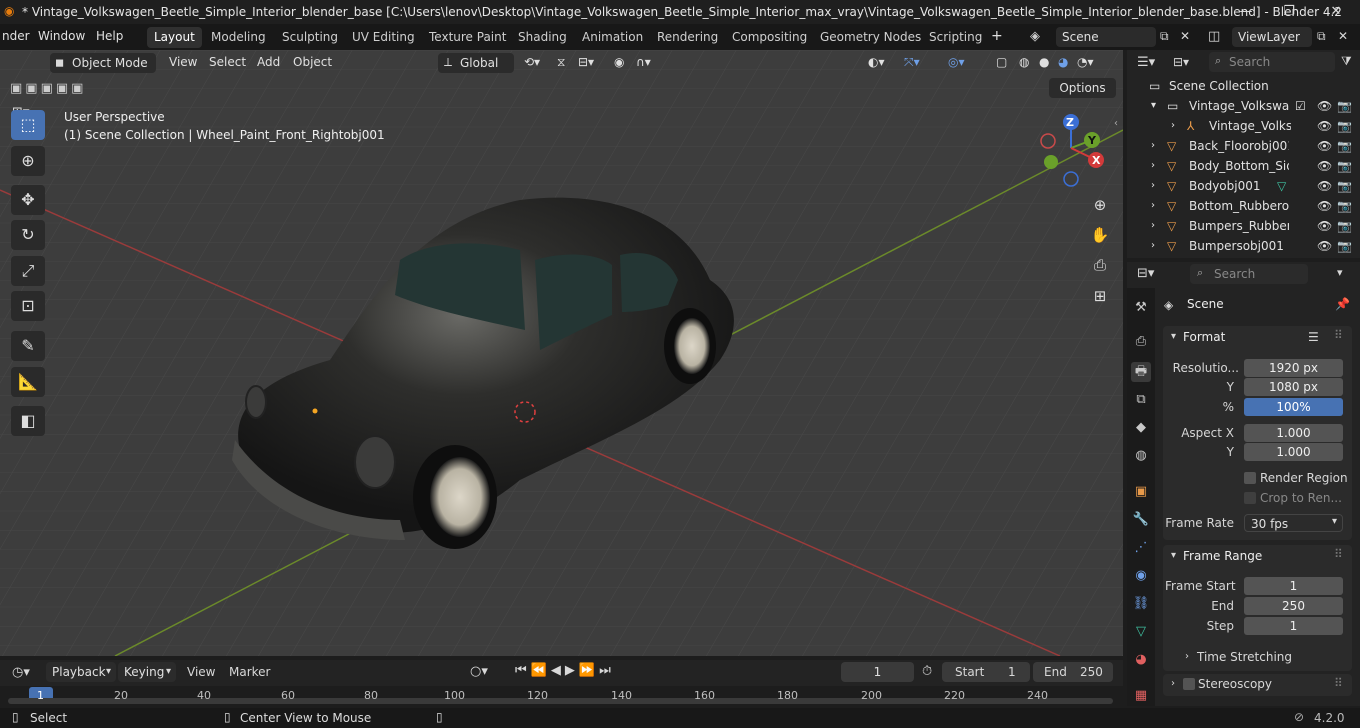  Describe the element at coordinates (1153, 106) in the screenshot. I see `expand-chevron-icon: ▾` at that location.